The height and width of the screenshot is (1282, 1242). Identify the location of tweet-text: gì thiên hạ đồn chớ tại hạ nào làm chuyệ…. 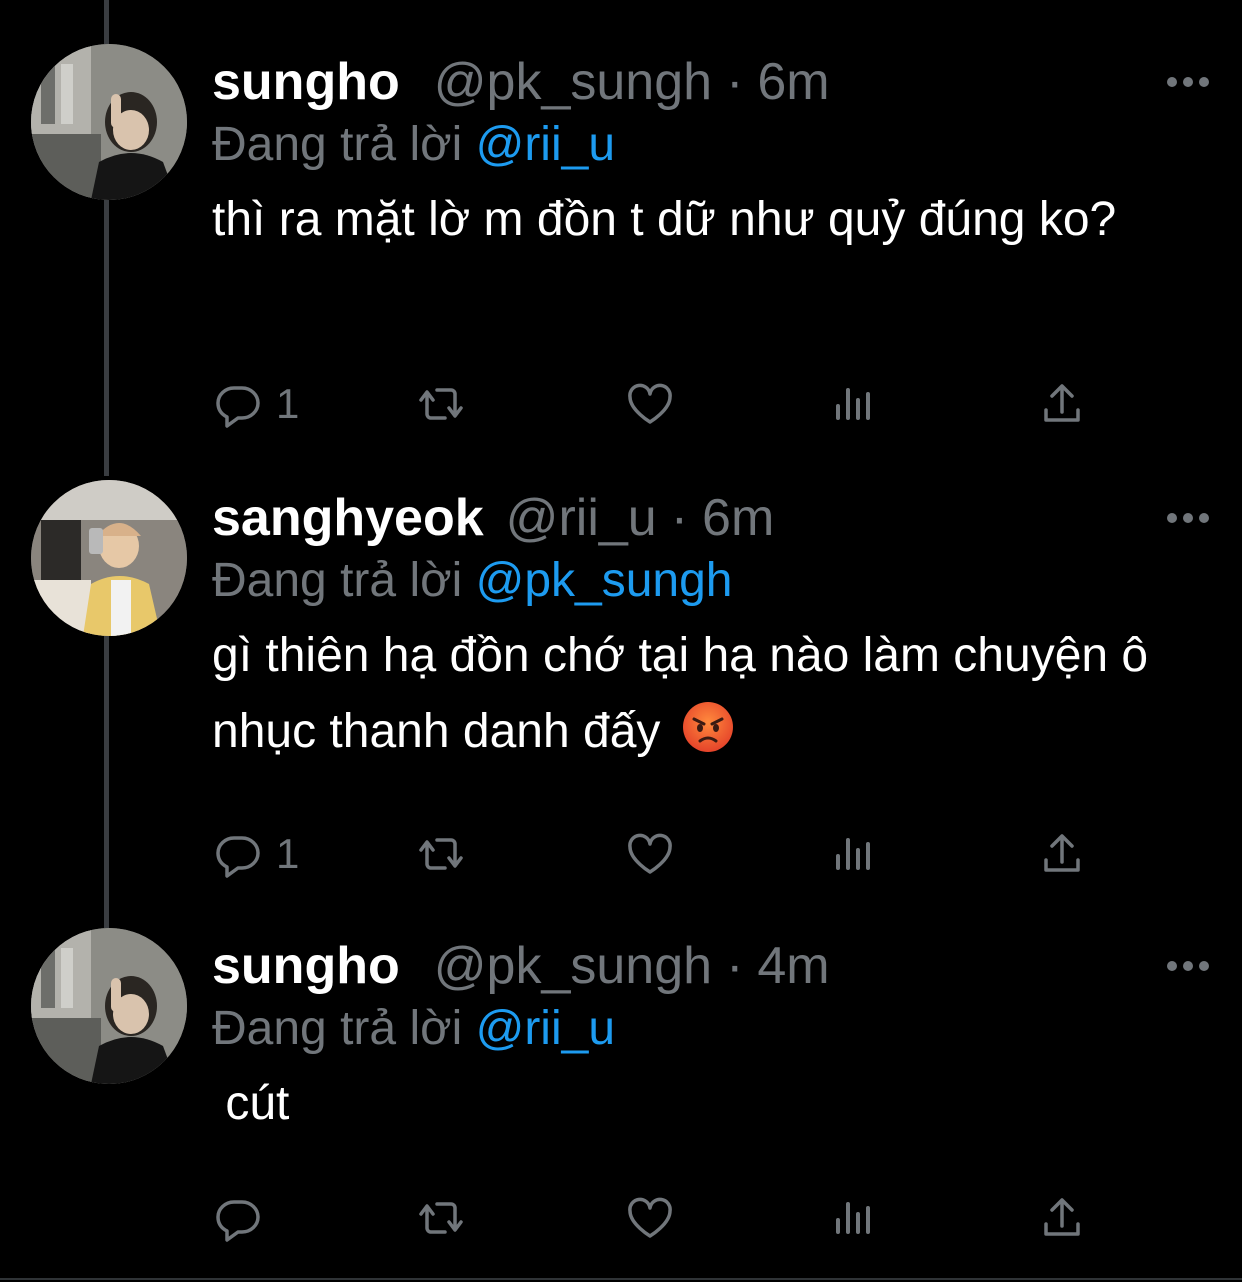
(692, 694).